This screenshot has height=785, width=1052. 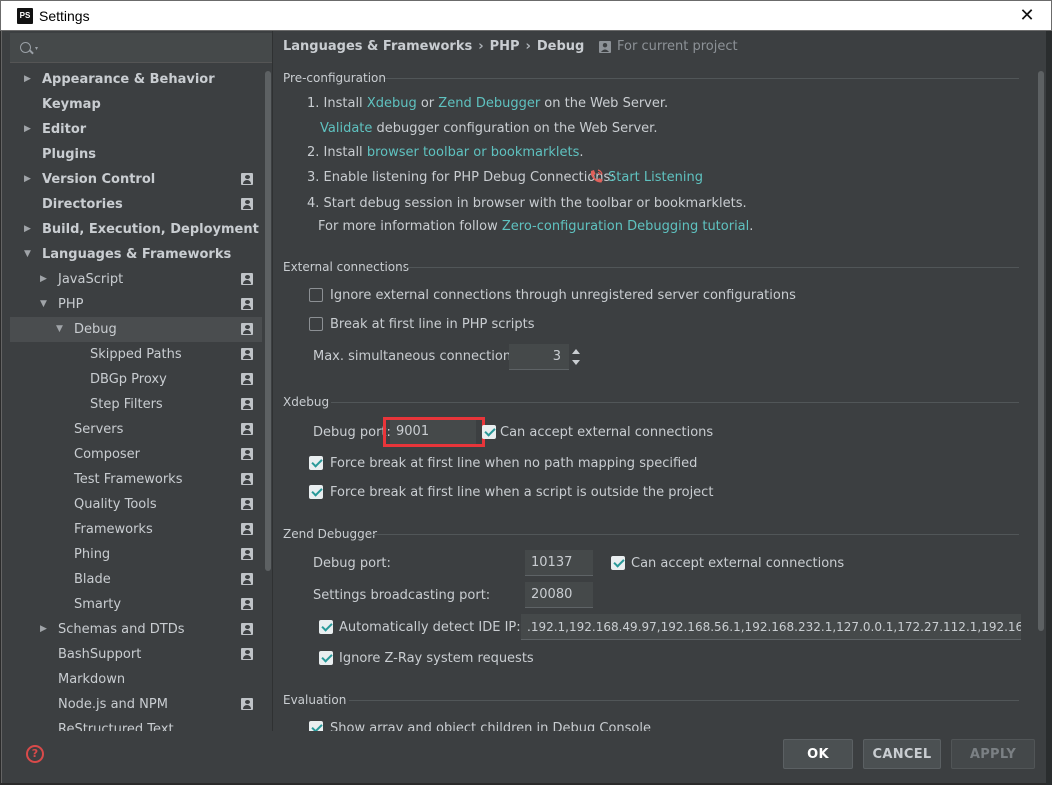 What do you see at coordinates (136, 629) in the screenshot?
I see `sidebar-item-schemas-and-dtds: ▶ Schemas and DTDs` at bounding box center [136, 629].